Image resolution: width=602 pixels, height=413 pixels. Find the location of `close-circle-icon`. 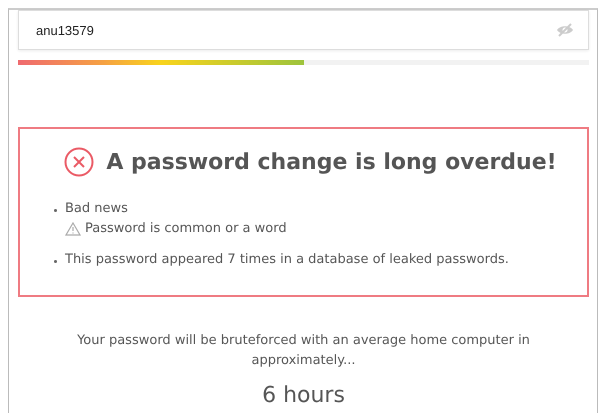

close-circle-icon is located at coordinates (79, 162).